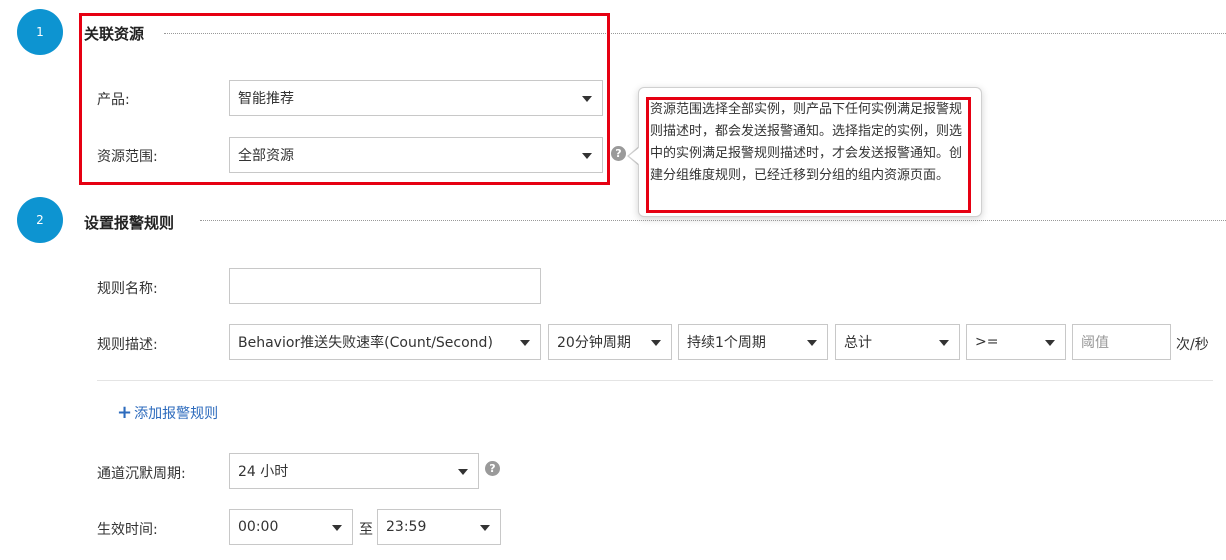 The height and width of the screenshot is (560, 1226). What do you see at coordinates (1192, 345) in the screenshot?
I see `threshold-unit: 次/秒` at bounding box center [1192, 345].